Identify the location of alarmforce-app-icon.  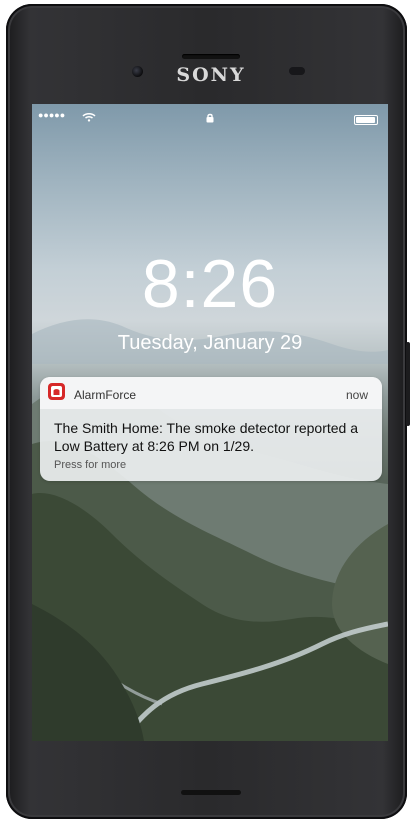
(56, 391).